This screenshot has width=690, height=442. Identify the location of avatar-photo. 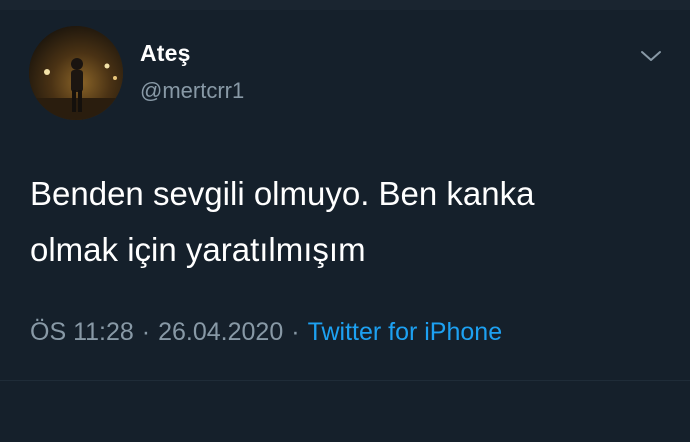
(76, 73).